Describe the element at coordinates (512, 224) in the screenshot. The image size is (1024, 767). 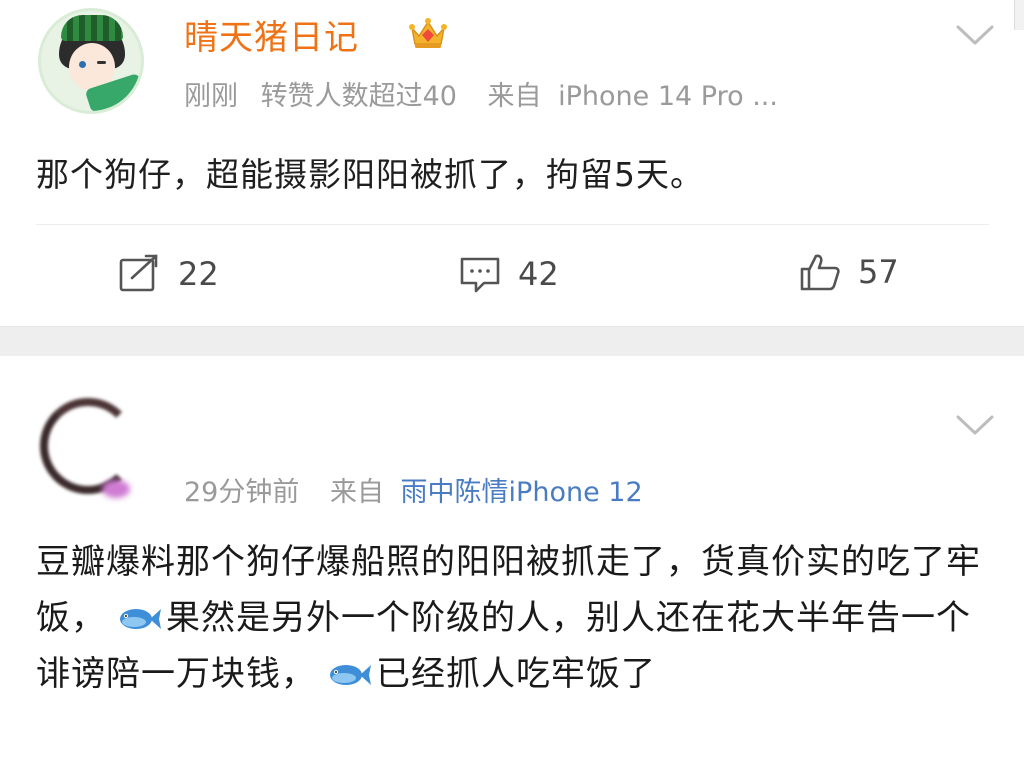
I see `divider` at that location.